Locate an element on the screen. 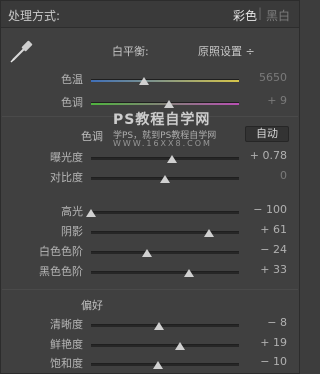 The height and width of the screenshot is (374, 320). whites-slider-thumb is located at coordinates (147, 253).